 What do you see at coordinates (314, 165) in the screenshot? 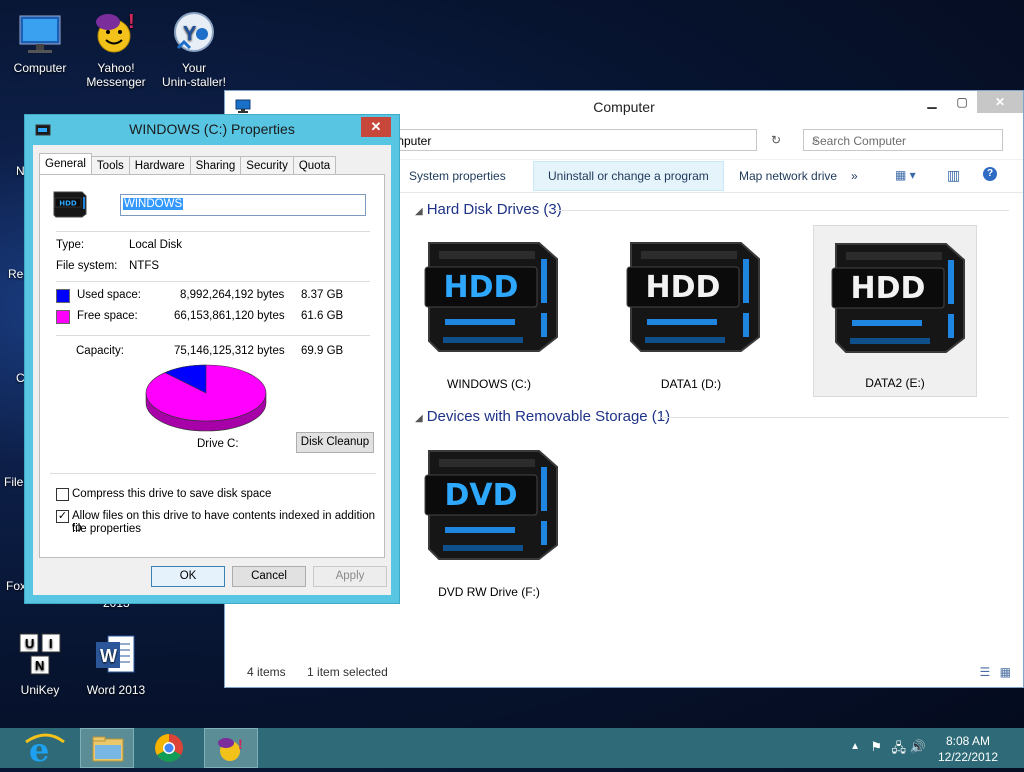
I see `tab-quota: Quota` at bounding box center [314, 165].